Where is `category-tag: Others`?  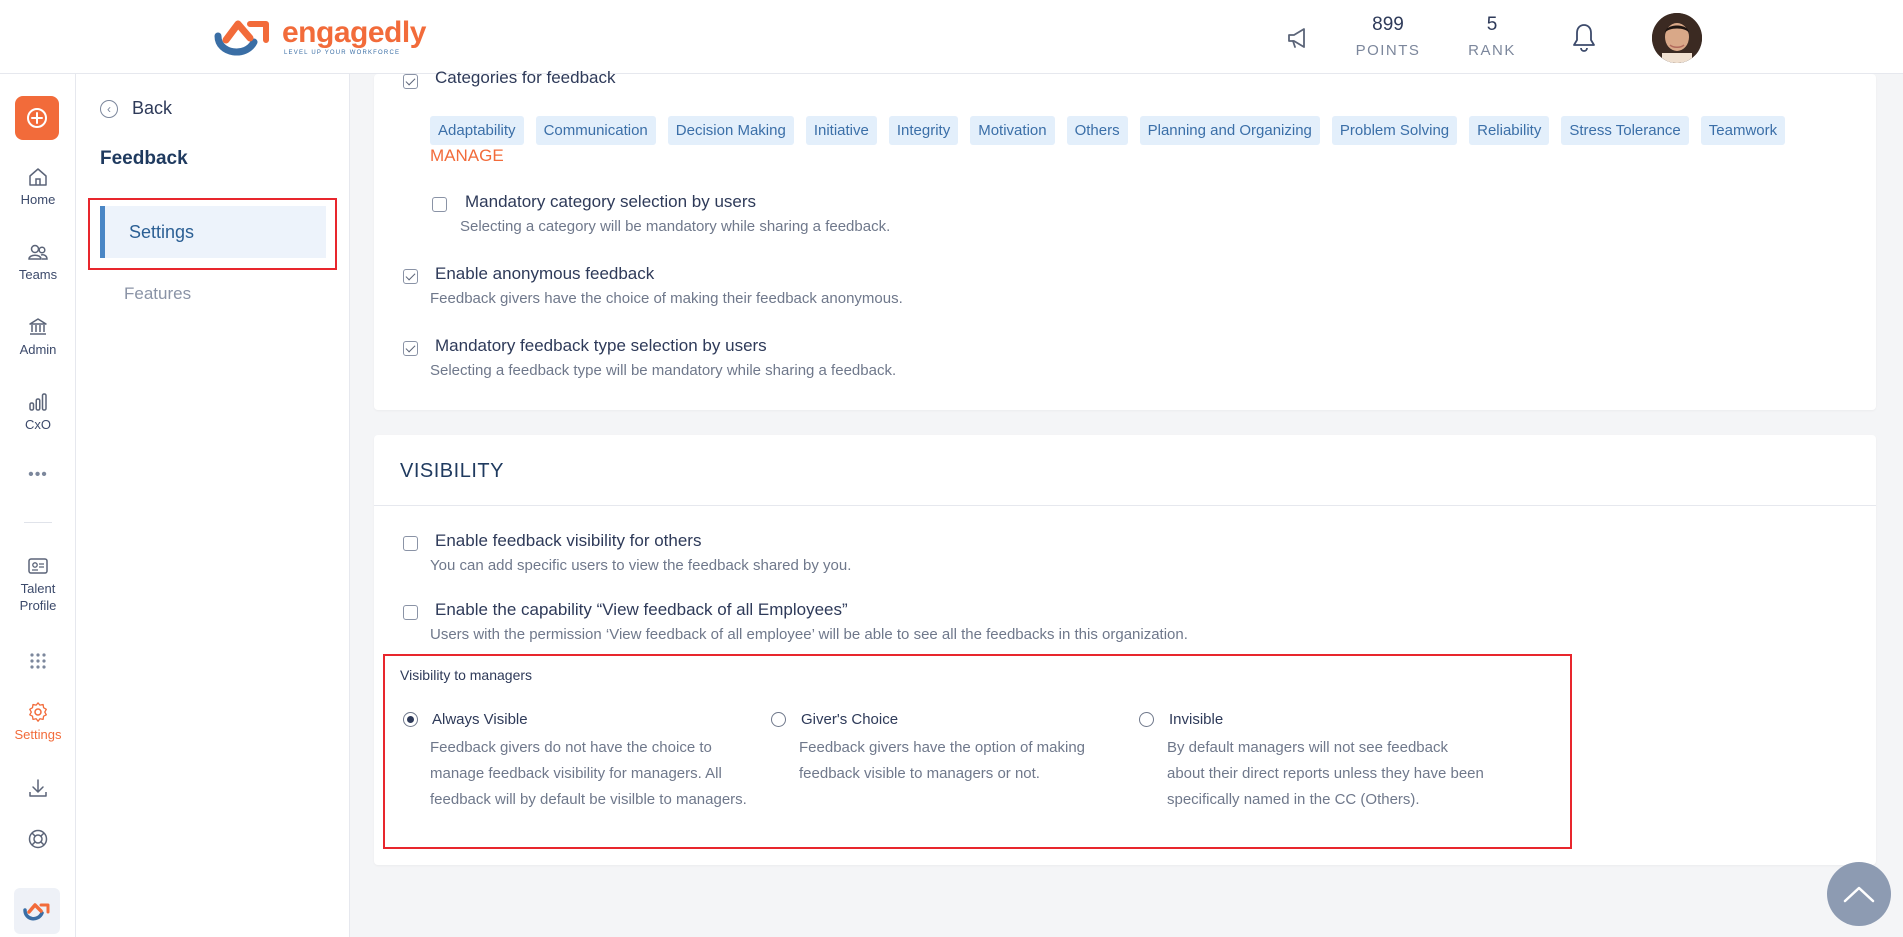
category-tag: Others is located at coordinates (1097, 130).